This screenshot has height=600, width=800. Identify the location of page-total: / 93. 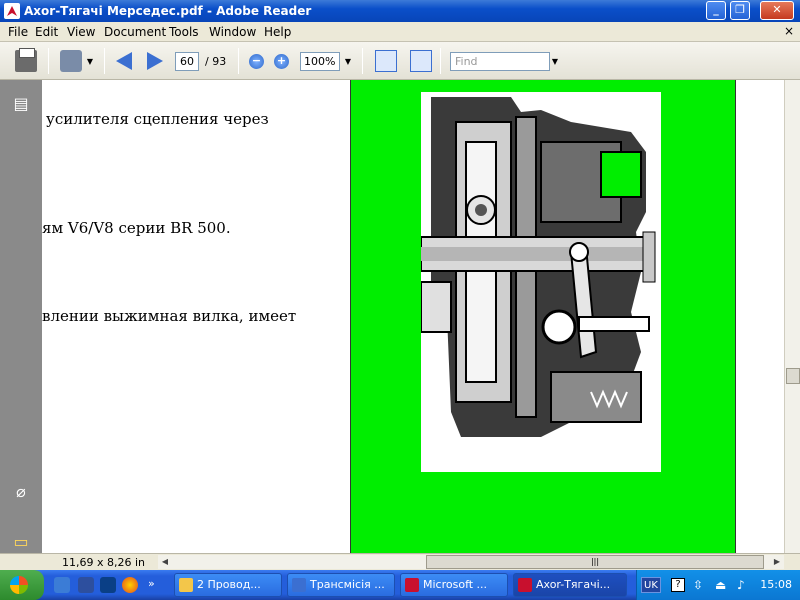
(216, 61).